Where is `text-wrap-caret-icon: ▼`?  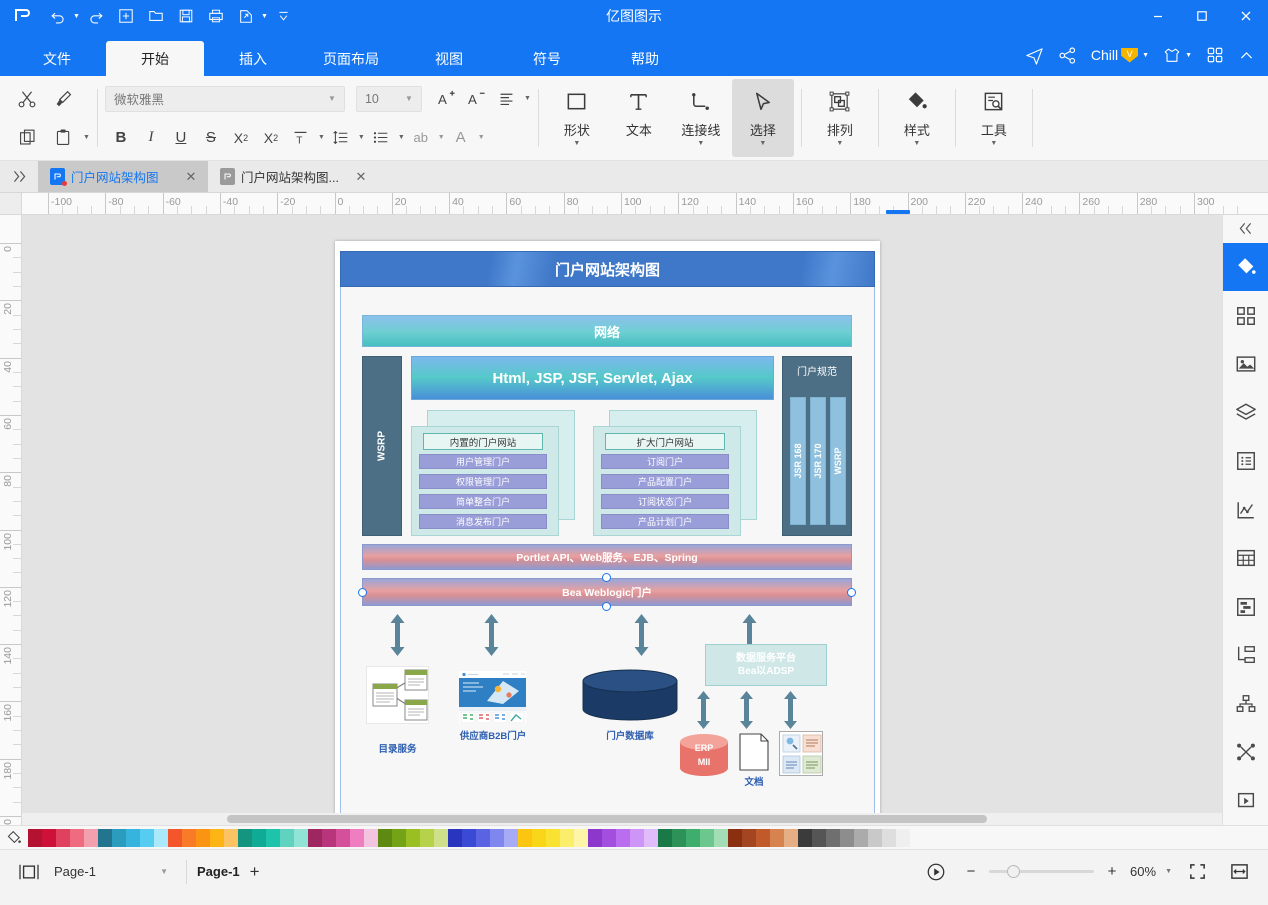
text-wrap-caret-icon: ▼ is located at coordinates (441, 137).